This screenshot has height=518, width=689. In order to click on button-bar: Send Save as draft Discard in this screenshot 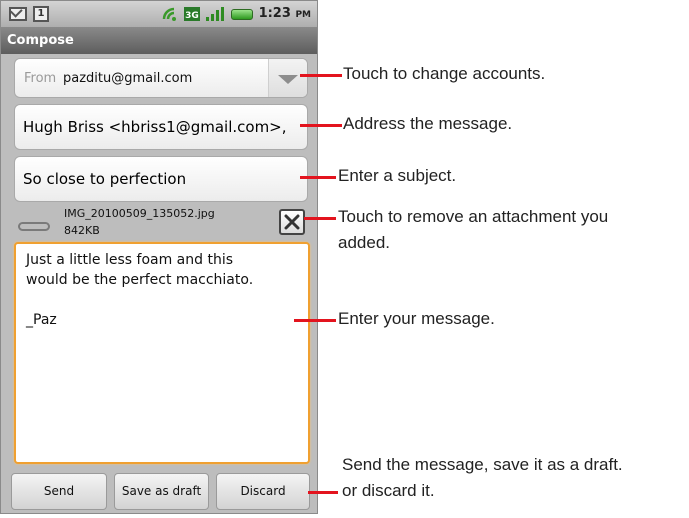, I will do `click(159, 490)`.